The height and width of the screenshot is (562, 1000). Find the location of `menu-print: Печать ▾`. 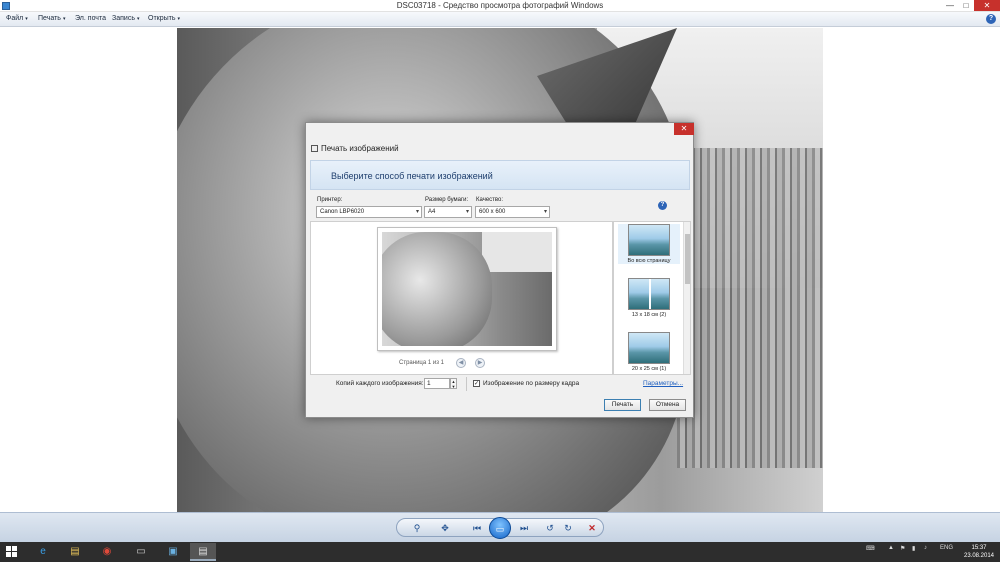

menu-print: Печать ▾ is located at coordinates (51, 18).